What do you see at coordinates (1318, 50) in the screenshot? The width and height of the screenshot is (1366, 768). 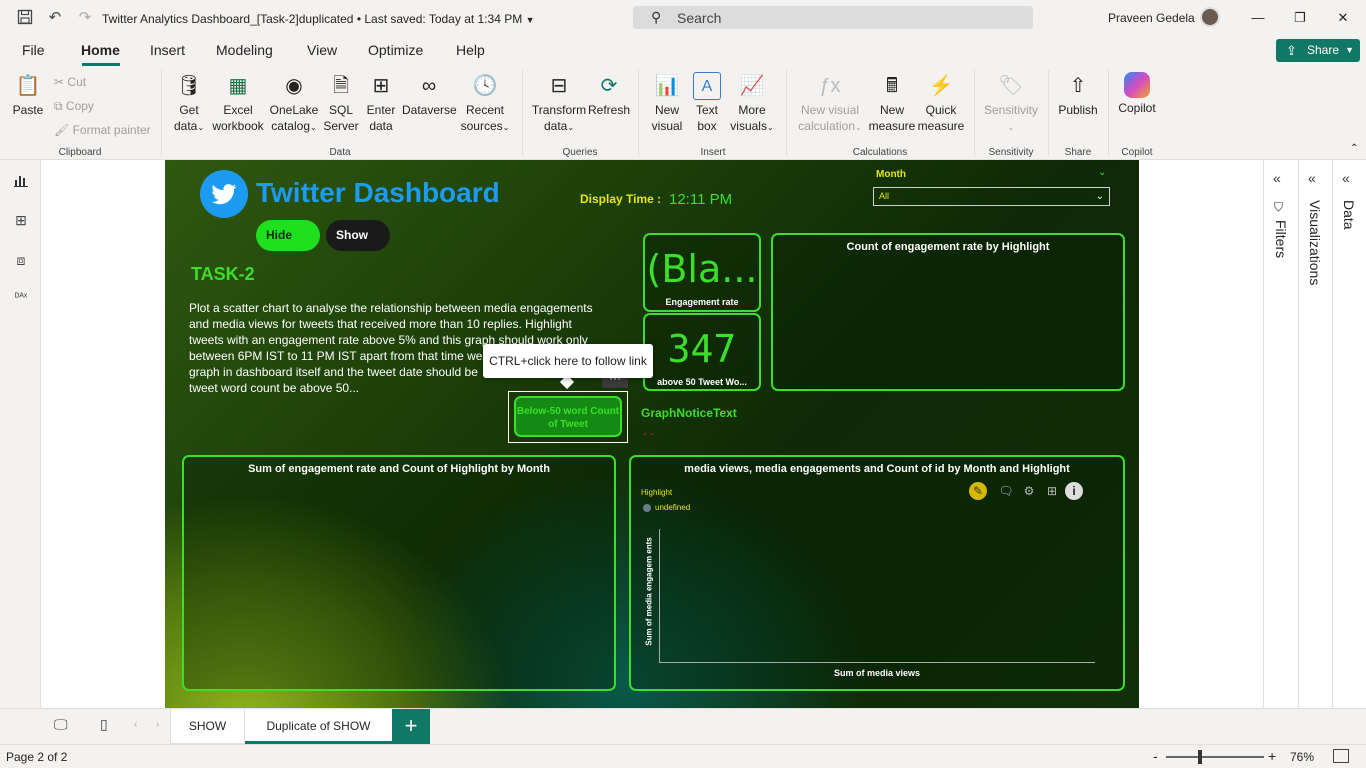 I see `share-button: ⇪ Share ▼` at bounding box center [1318, 50].